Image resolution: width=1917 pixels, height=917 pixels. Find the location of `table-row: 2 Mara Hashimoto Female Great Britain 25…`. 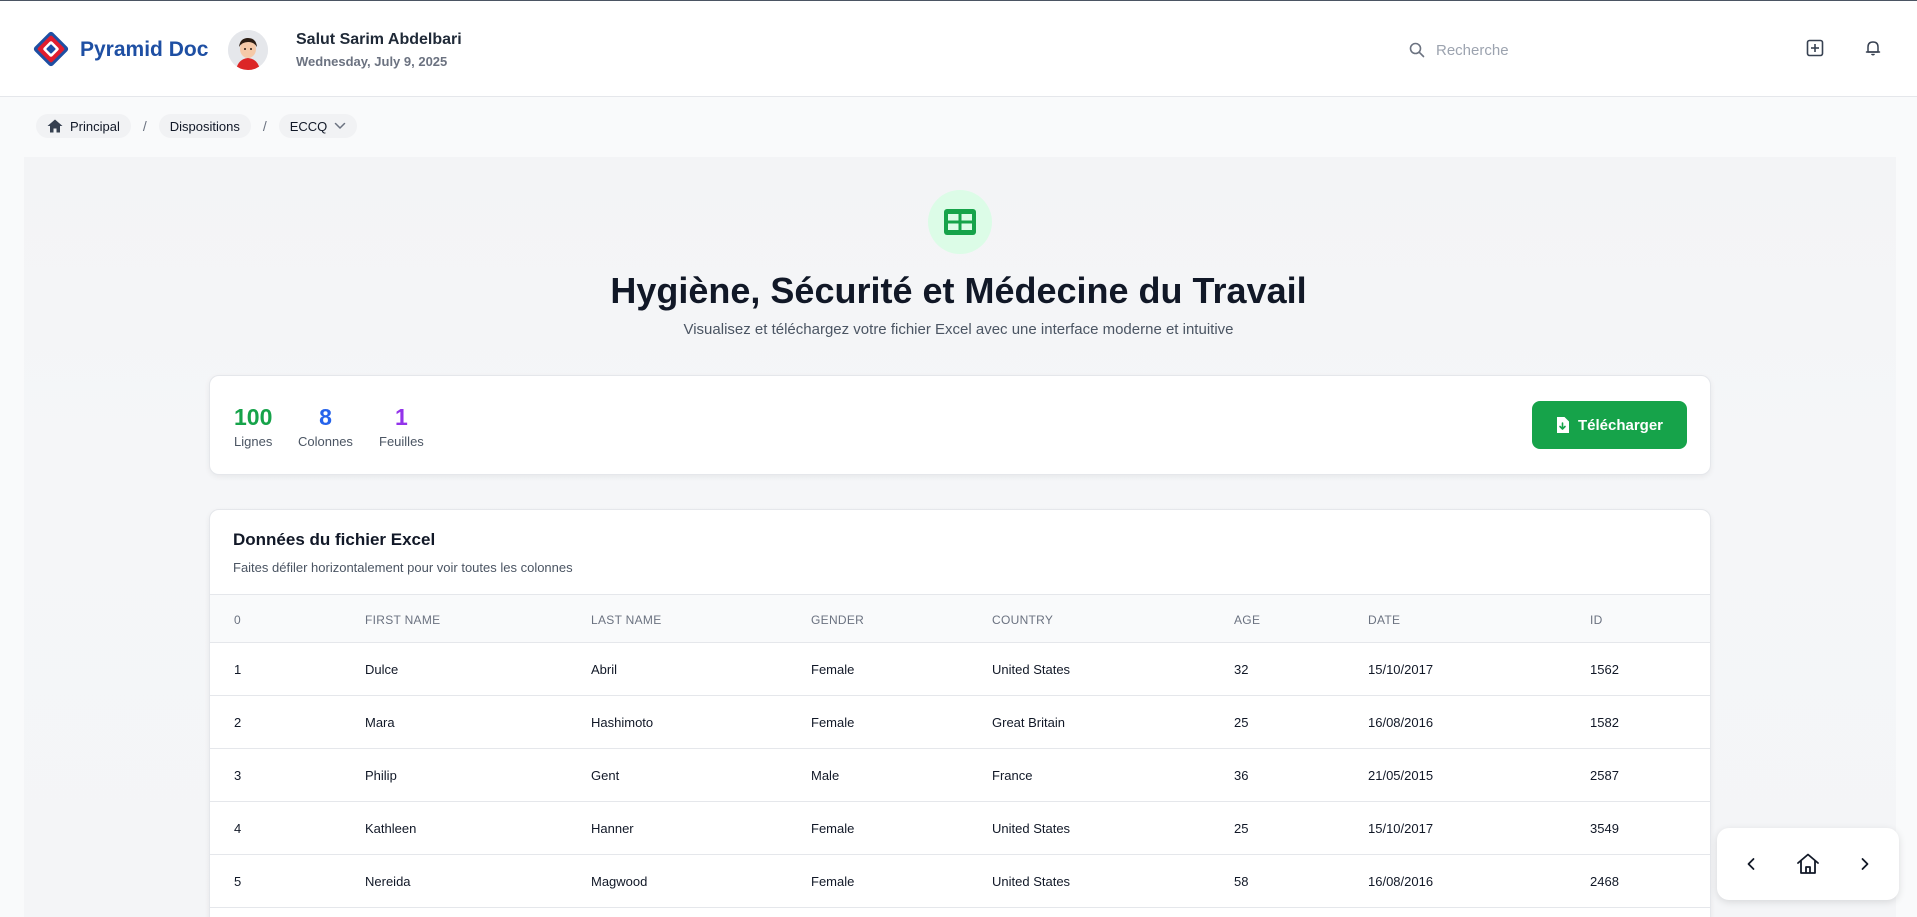

table-row: 2 Mara Hashimoto Female Great Britain 25… is located at coordinates (960, 722).